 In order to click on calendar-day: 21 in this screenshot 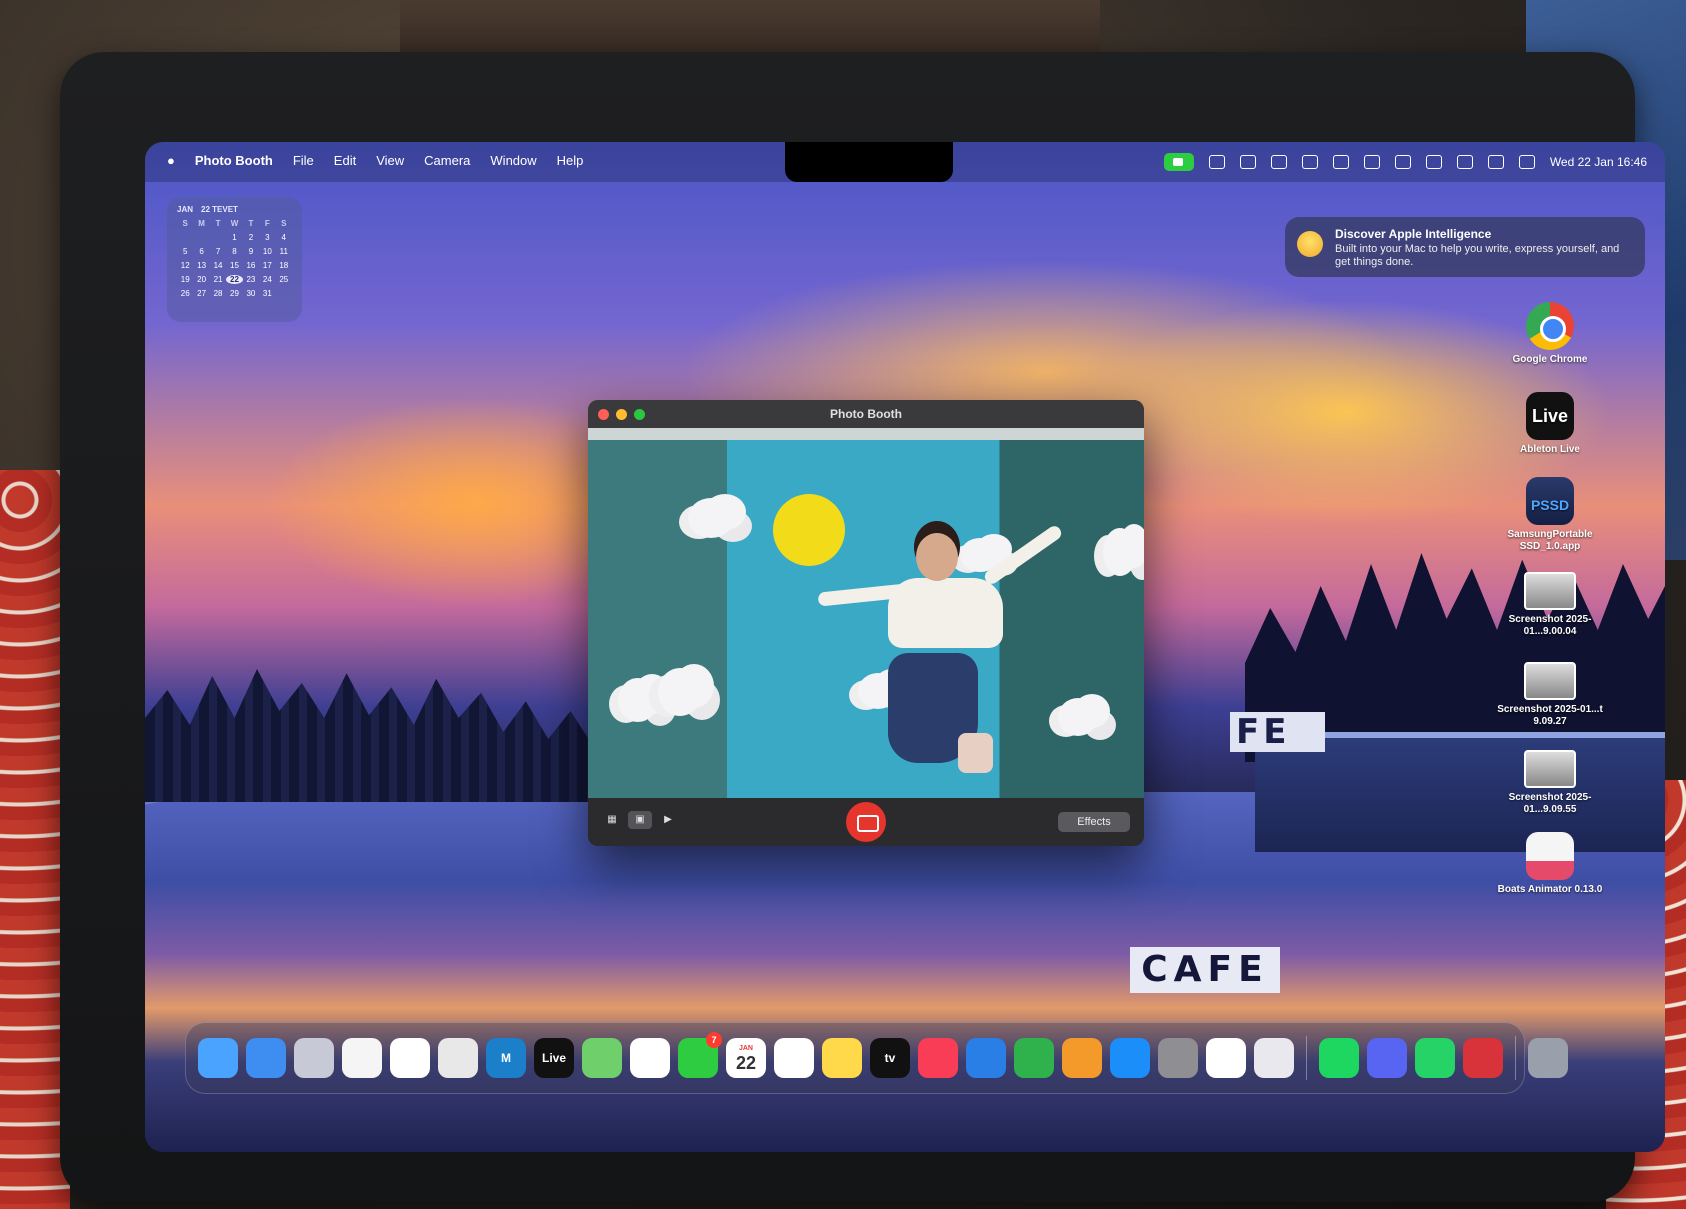, I will do `click(218, 279)`.